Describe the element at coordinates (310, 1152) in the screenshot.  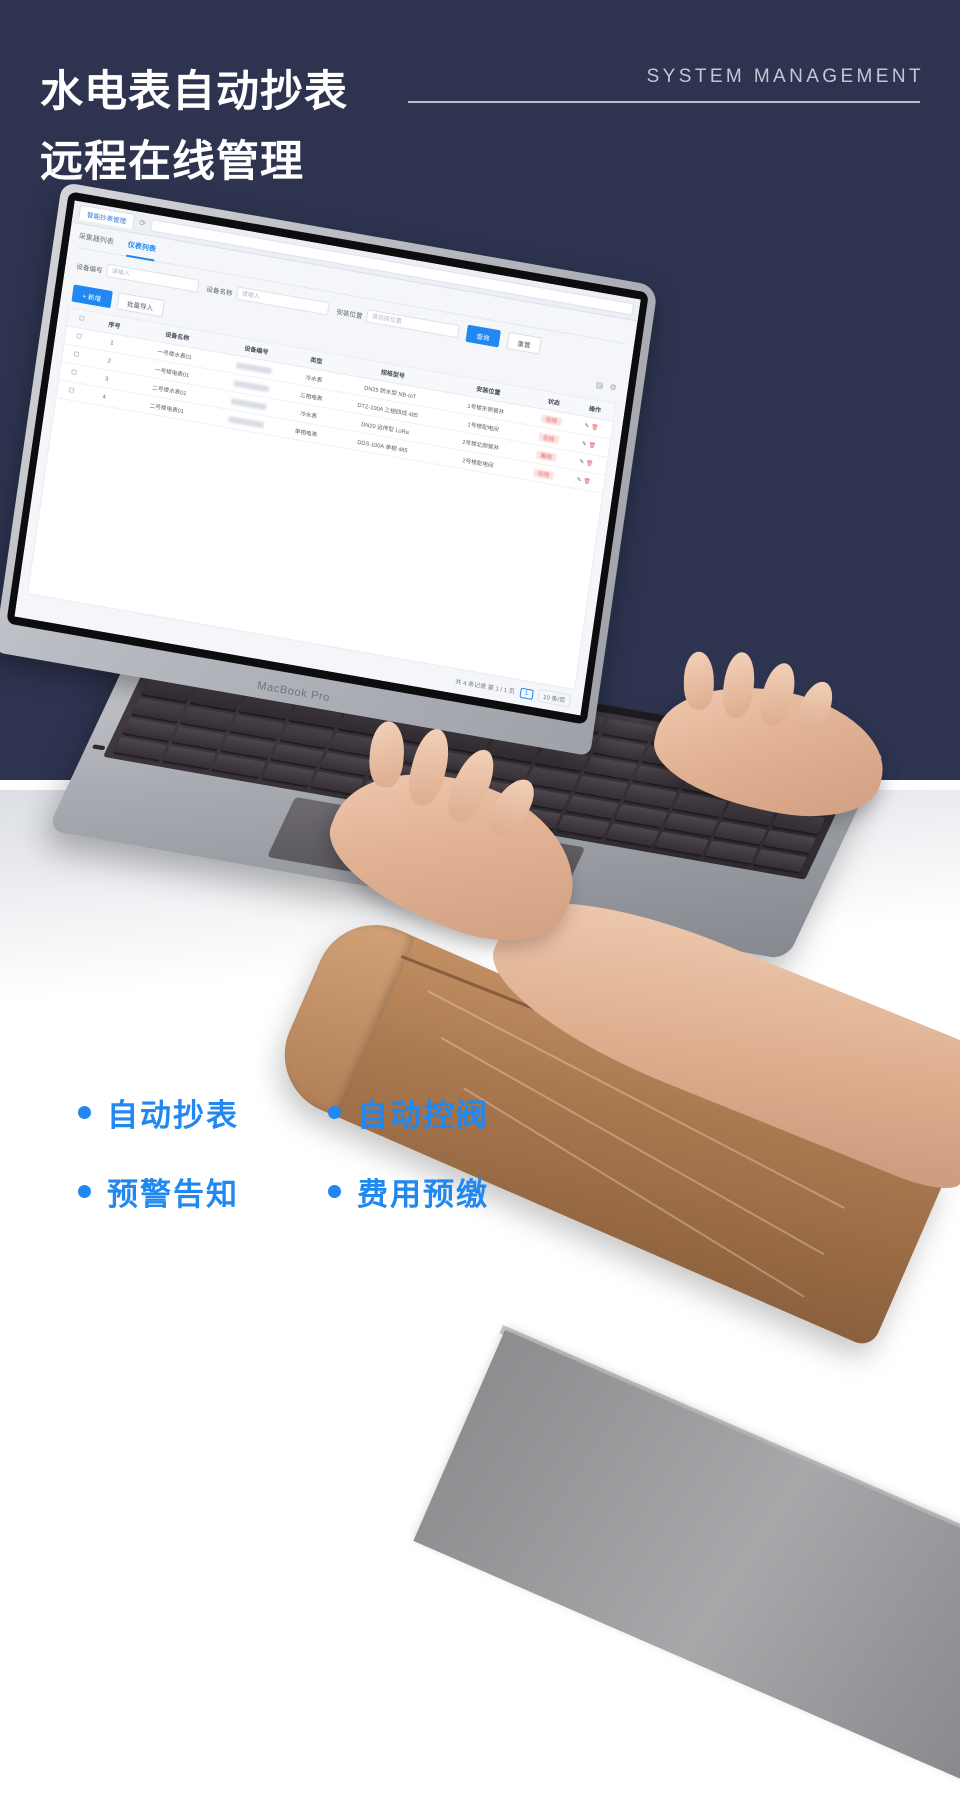
I see `feature-list: 自动抄表 自动控阀 预警告知 费用预缴` at that location.